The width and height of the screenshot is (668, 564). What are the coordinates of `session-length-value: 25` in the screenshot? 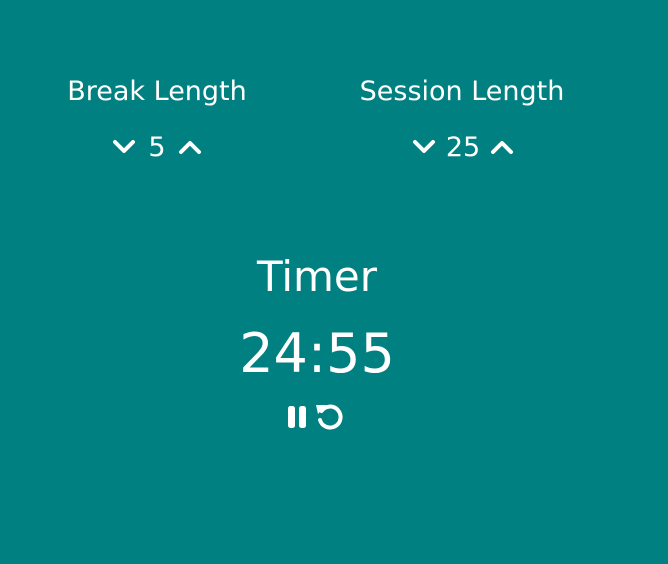 It's located at (463, 147).